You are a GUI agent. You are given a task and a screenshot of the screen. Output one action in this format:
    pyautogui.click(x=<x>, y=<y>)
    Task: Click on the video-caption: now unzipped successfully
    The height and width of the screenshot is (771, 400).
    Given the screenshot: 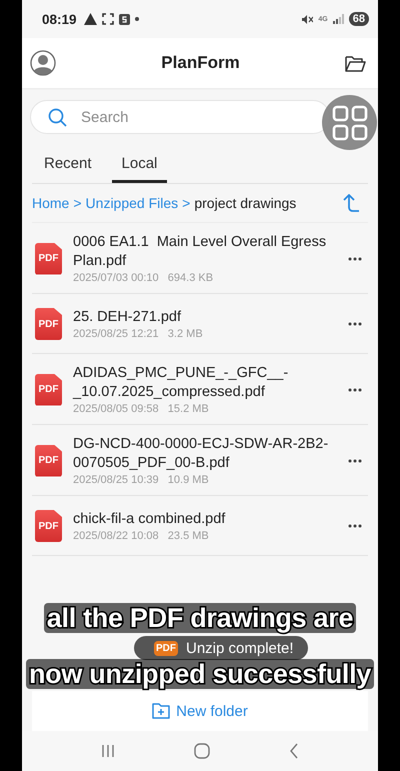 What is the action you would take?
    pyautogui.click(x=200, y=674)
    